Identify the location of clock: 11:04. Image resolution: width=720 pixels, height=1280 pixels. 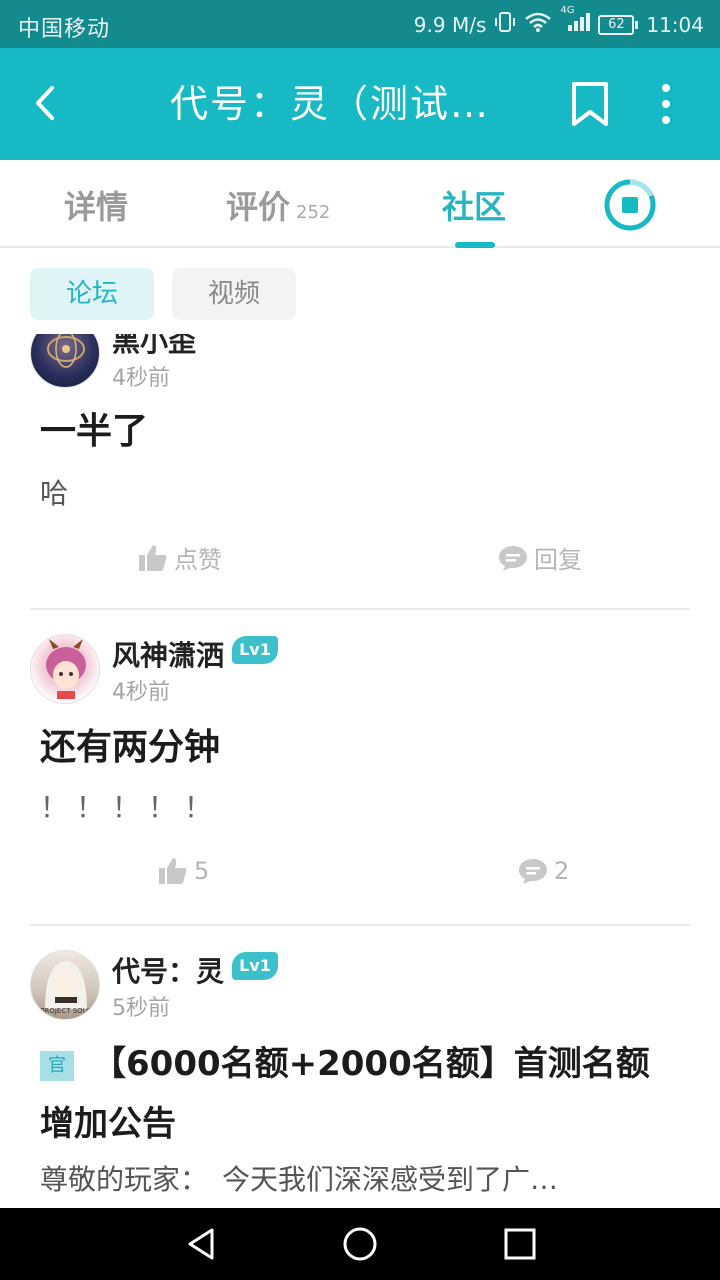
(675, 24).